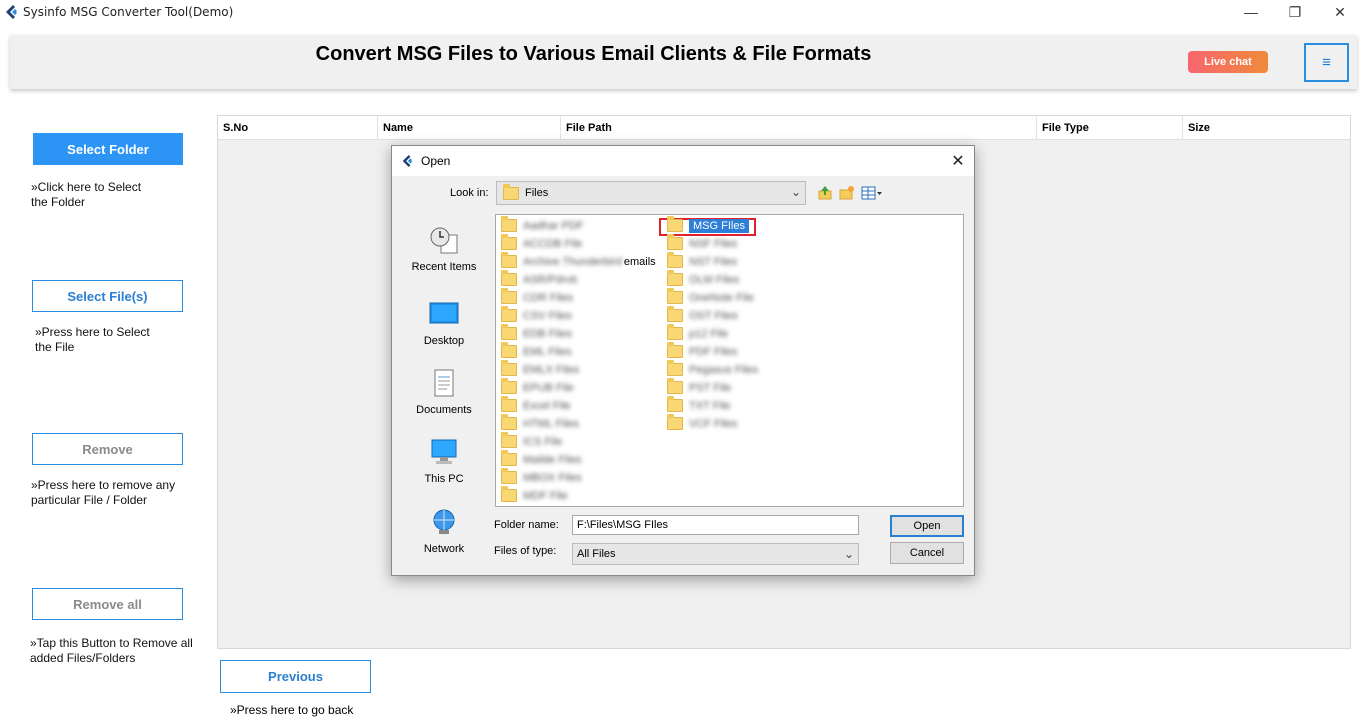 The image size is (1366, 728). I want to click on select-folder-hint: »Click here to Select the Folder, so click(86, 194).